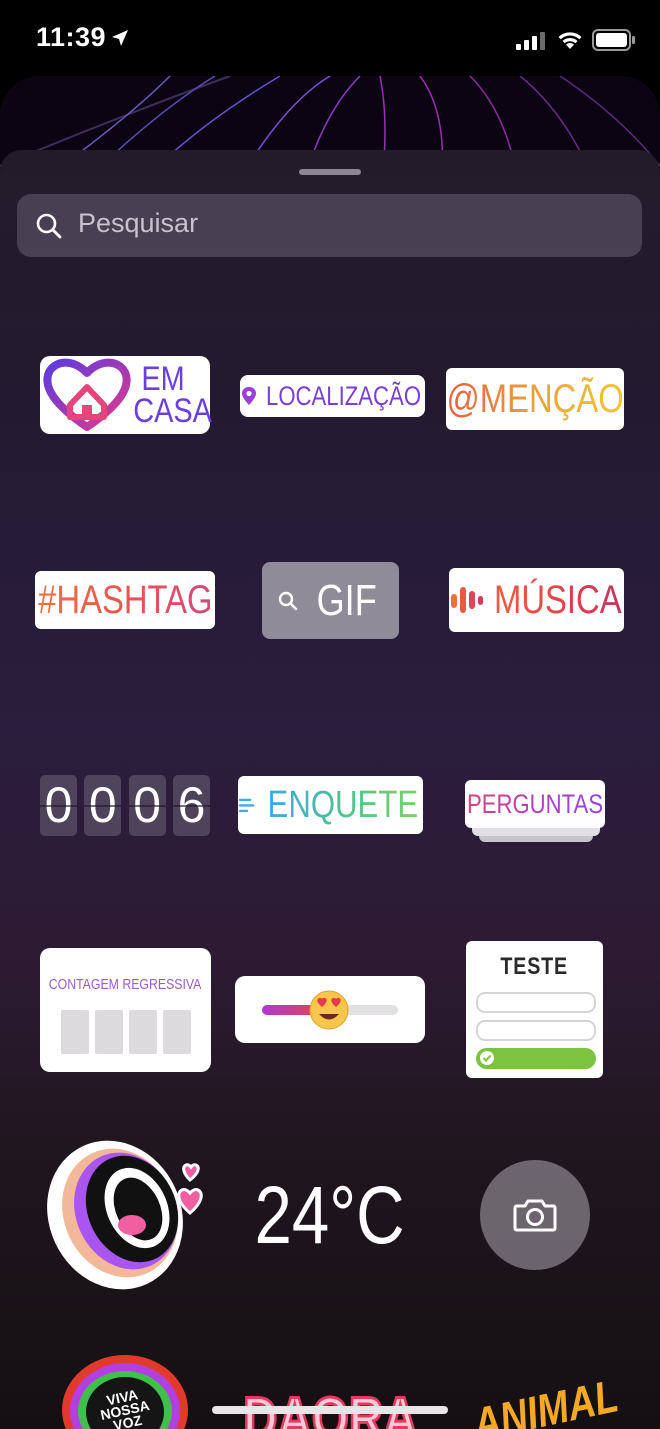  What do you see at coordinates (87, 394) in the screenshot?
I see `house-heart-icon` at bounding box center [87, 394].